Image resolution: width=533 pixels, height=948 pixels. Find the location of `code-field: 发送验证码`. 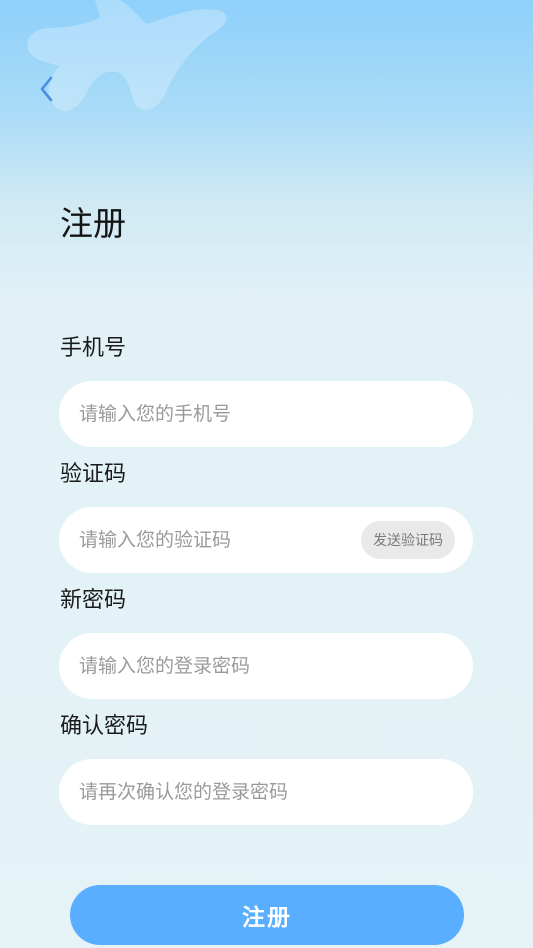

code-field: 发送验证码 is located at coordinates (266, 540).